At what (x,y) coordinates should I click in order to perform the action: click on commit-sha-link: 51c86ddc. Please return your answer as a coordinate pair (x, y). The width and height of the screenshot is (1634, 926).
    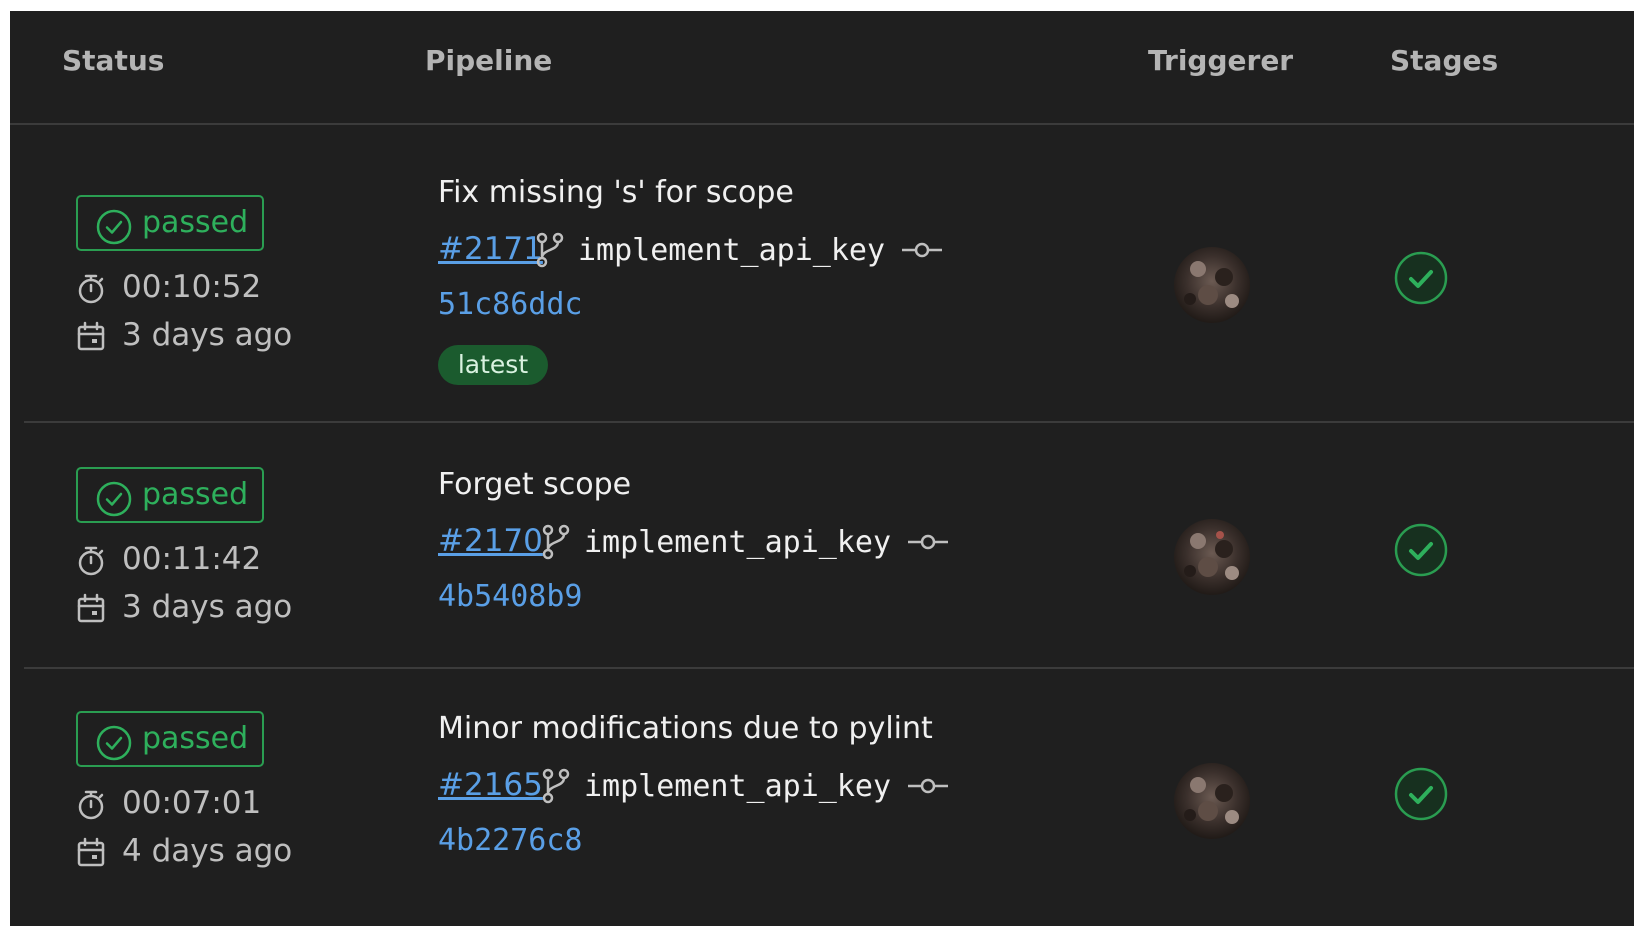
    Looking at the image, I should click on (510, 304).